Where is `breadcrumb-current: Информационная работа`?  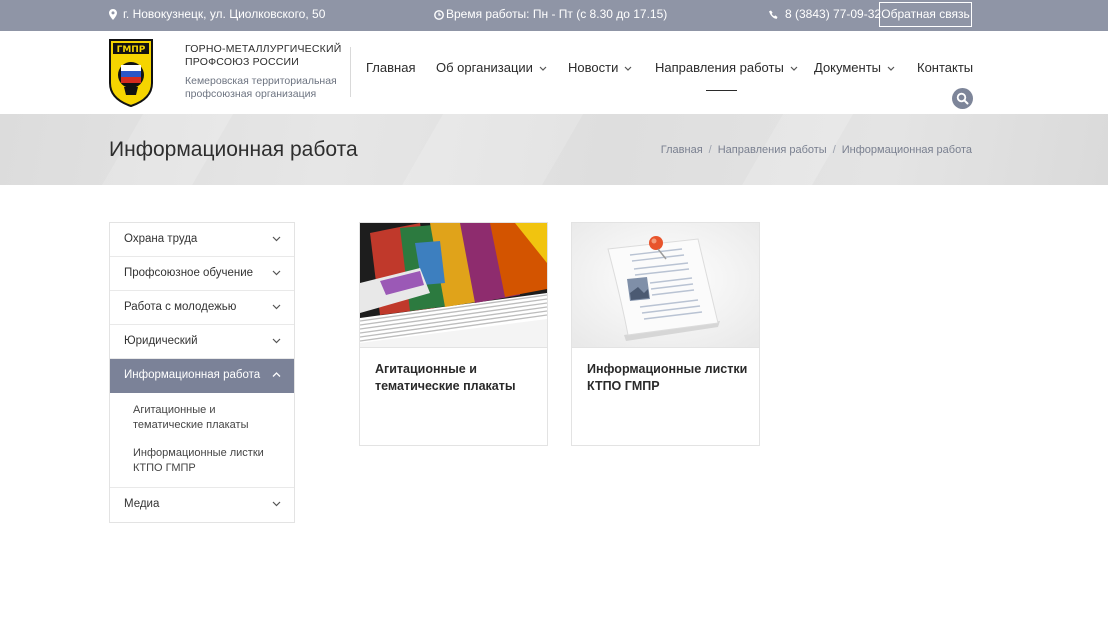 breadcrumb-current: Информационная работа is located at coordinates (906, 150).